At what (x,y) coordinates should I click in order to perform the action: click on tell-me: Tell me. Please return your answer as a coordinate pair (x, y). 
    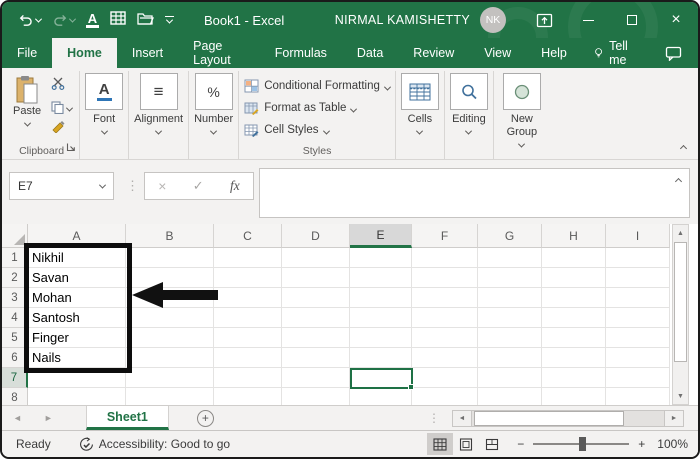
    Looking at the image, I should click on (615, 53).